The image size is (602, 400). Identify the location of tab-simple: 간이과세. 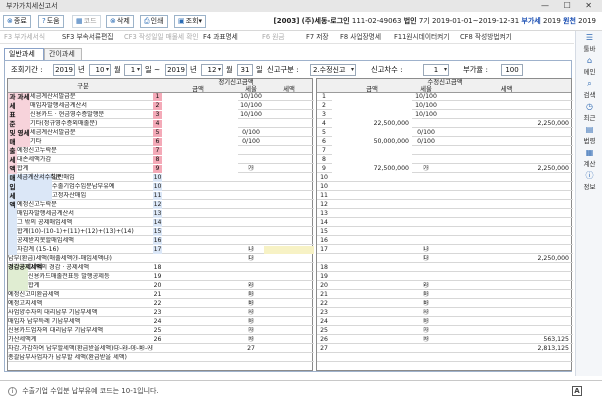
(63, 54).